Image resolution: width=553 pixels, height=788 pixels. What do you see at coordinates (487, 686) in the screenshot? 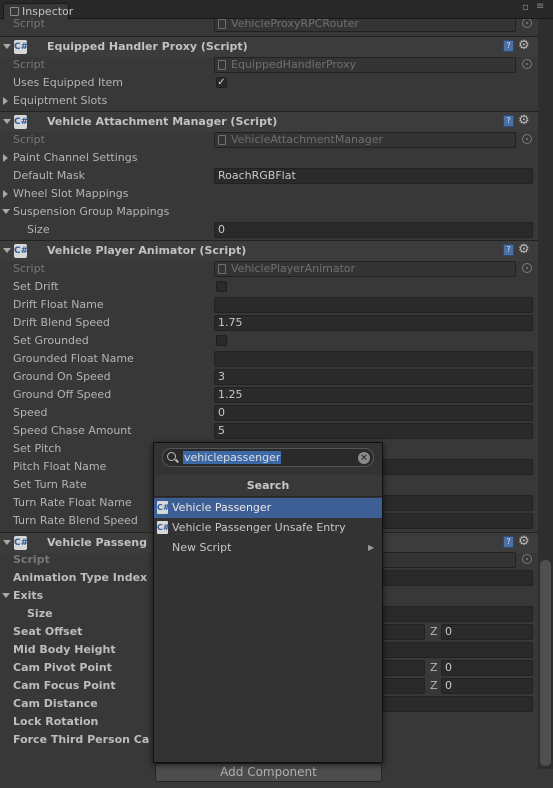
I see `cam-focus-z-field: 0` at bounding box center [487, 686].